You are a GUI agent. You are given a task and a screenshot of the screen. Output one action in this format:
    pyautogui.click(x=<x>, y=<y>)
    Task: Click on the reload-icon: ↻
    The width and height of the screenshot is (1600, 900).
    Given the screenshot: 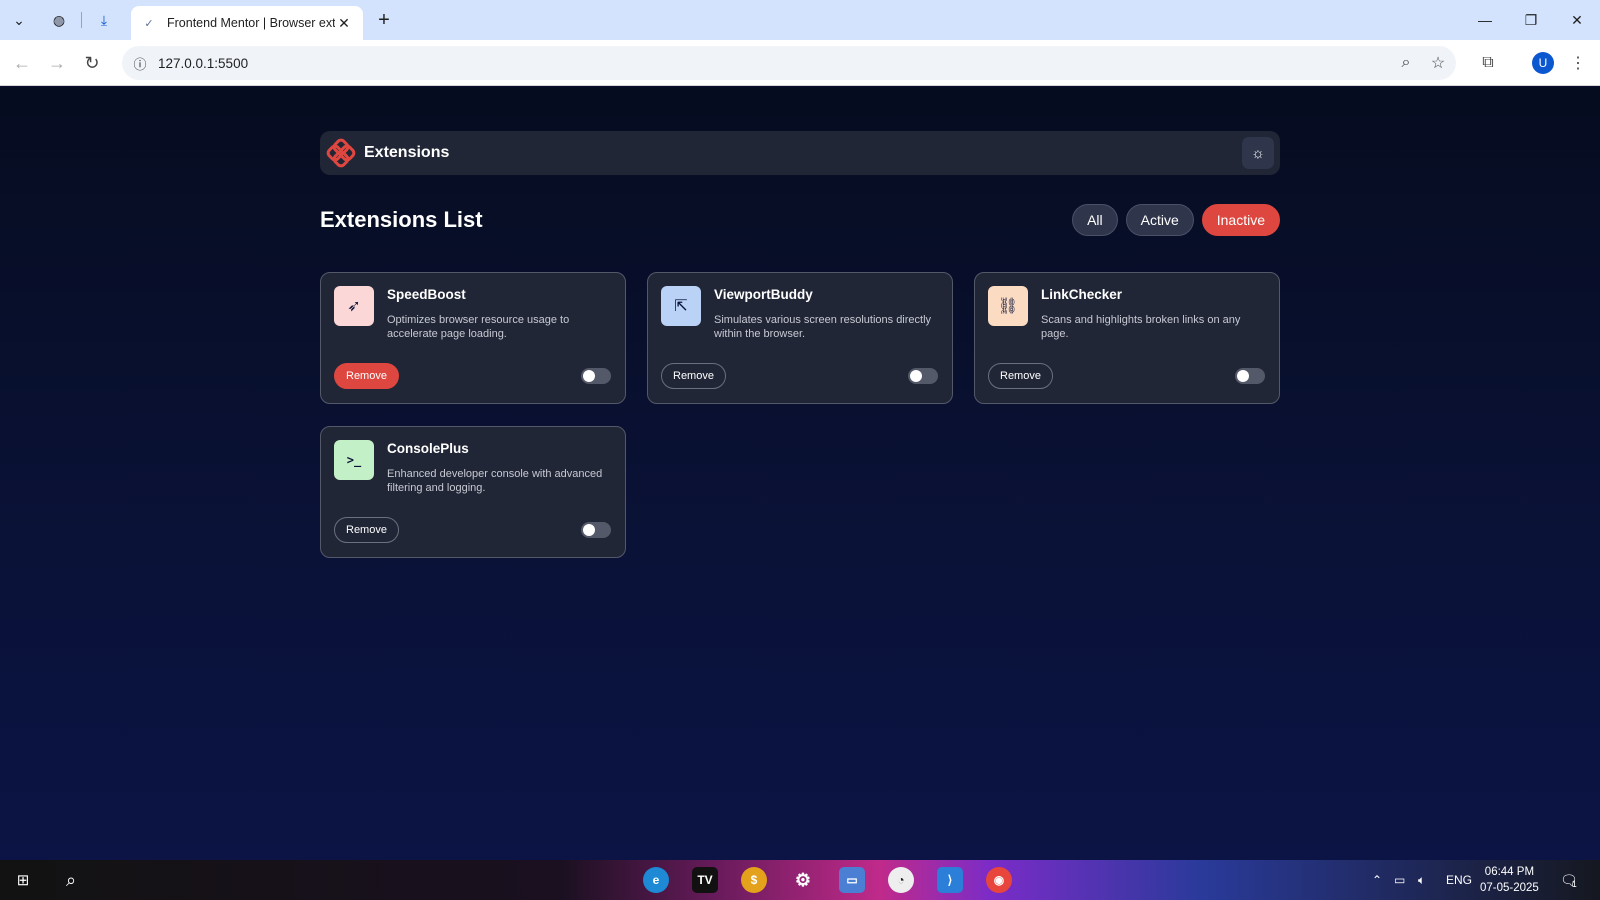 What is the action you would take?
    pyautogui.click(x=92, y=62)
    